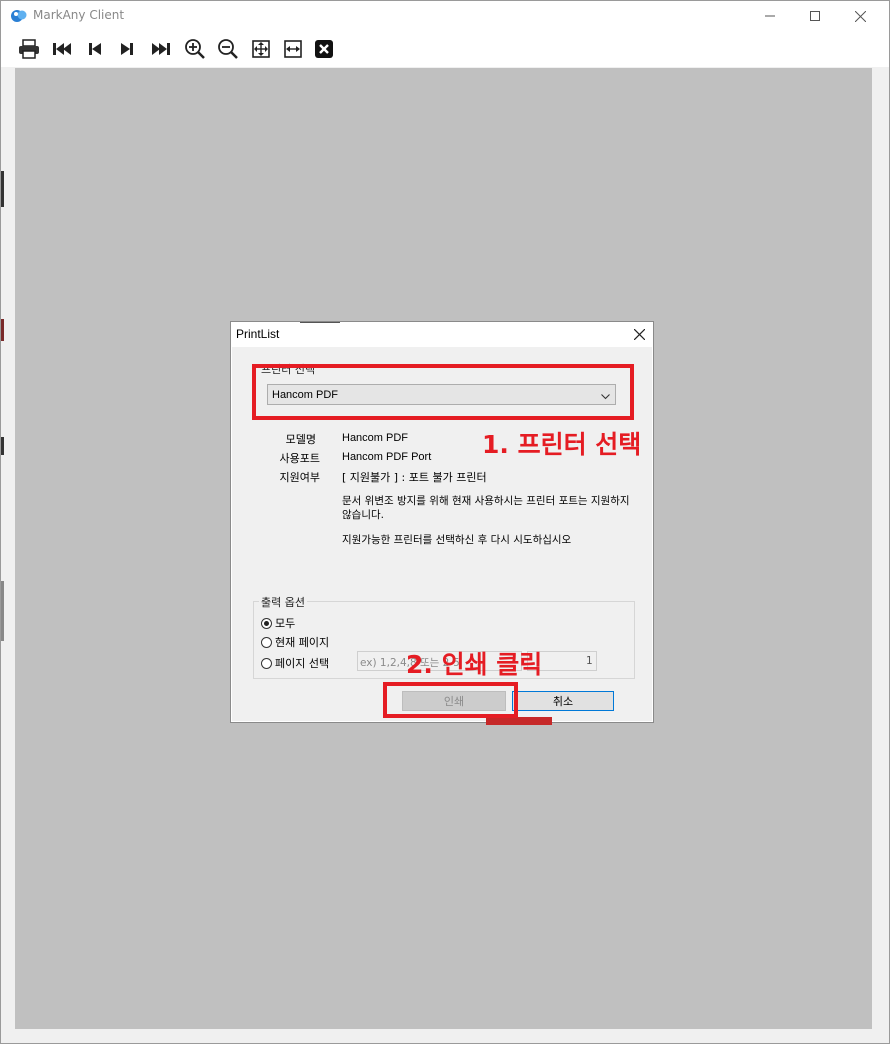 This screenshot has width=890, height=1044. I want to click on last-page-icon, so click(161, 49).